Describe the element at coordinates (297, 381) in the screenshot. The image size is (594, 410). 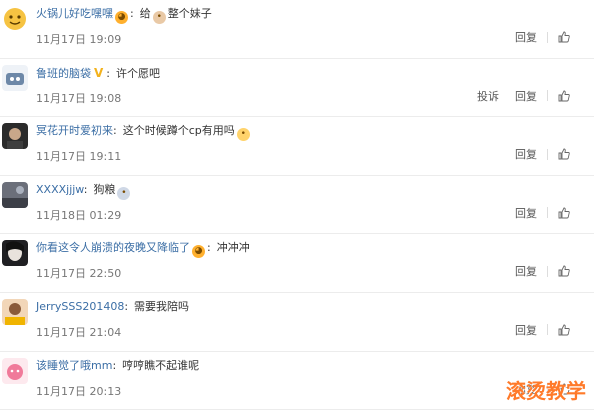
I see `comment-item: 该睡觉了哦mm: 哼哼瞧不起谁呢 11月17日 20:13 回复` at that location.